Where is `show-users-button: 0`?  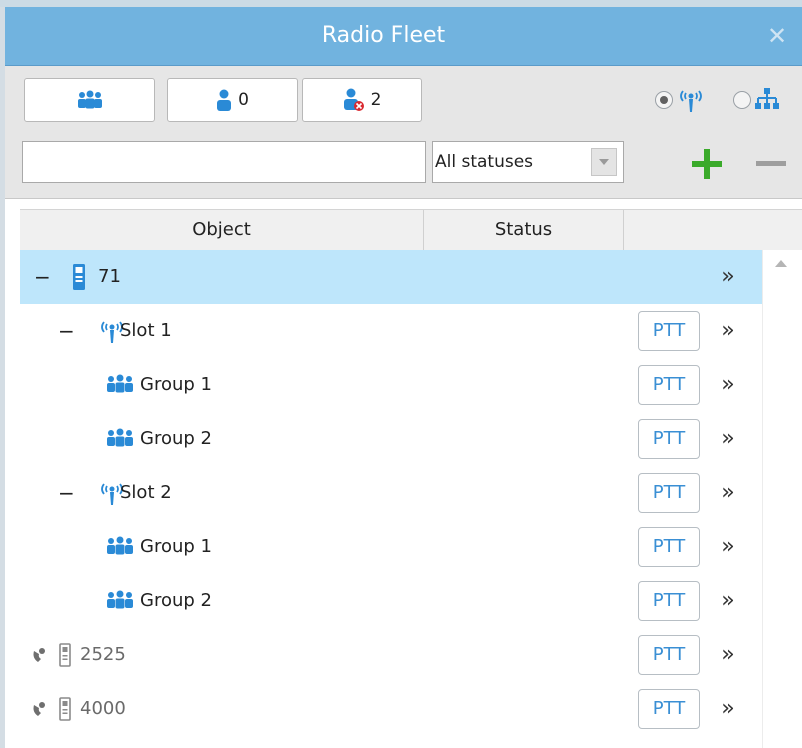 show-users-button: 0 is located at coordinates (232, 100).